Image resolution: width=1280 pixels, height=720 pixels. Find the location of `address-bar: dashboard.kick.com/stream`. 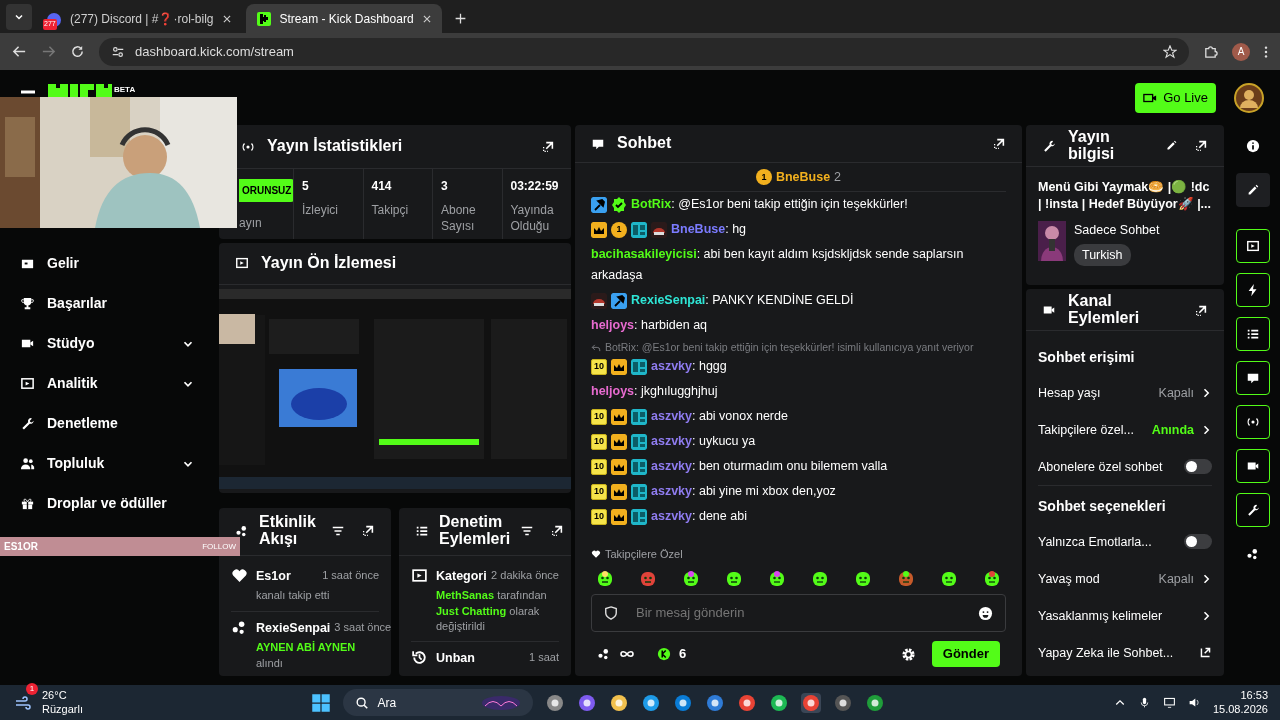

address-bar: dashboard.kick.com/stream is located at coordinates (644, 51).